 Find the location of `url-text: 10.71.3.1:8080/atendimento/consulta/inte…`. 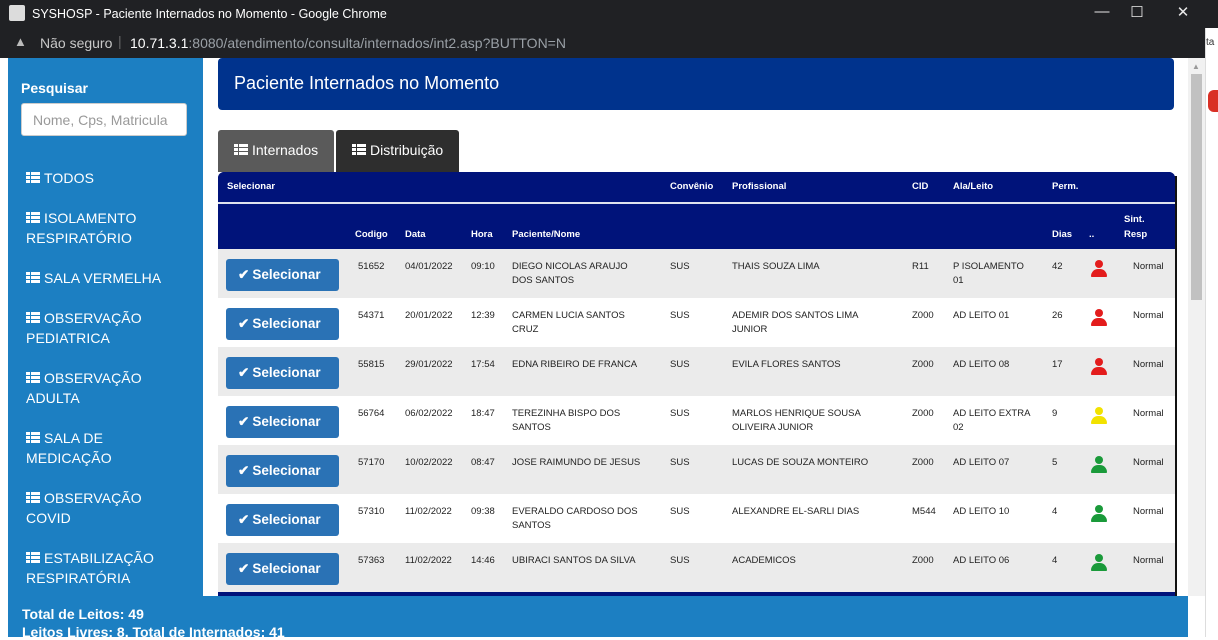

url-text: 10.71.3.1:8080/atendimento/consulta/inte… is located at coordinates (348, 43).